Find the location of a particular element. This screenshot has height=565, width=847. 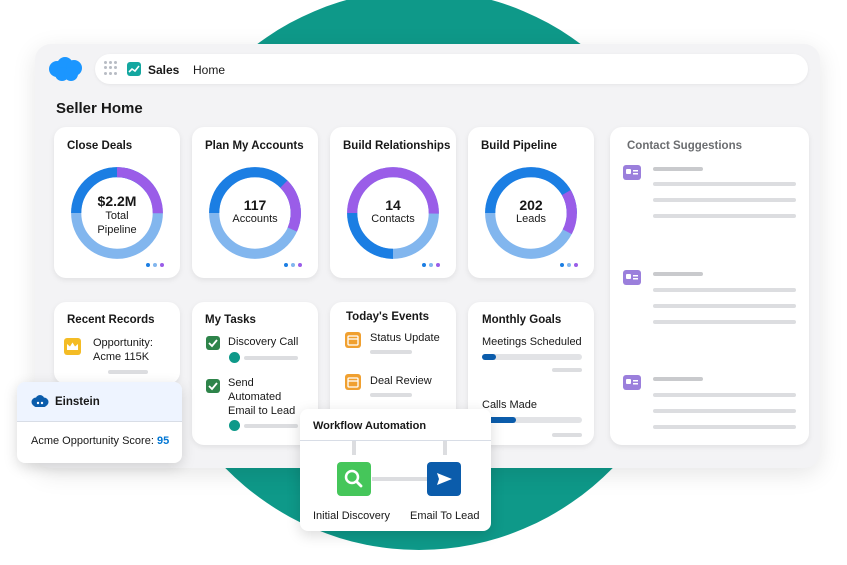

score-value: 95 is located at coordinates (163, 441).